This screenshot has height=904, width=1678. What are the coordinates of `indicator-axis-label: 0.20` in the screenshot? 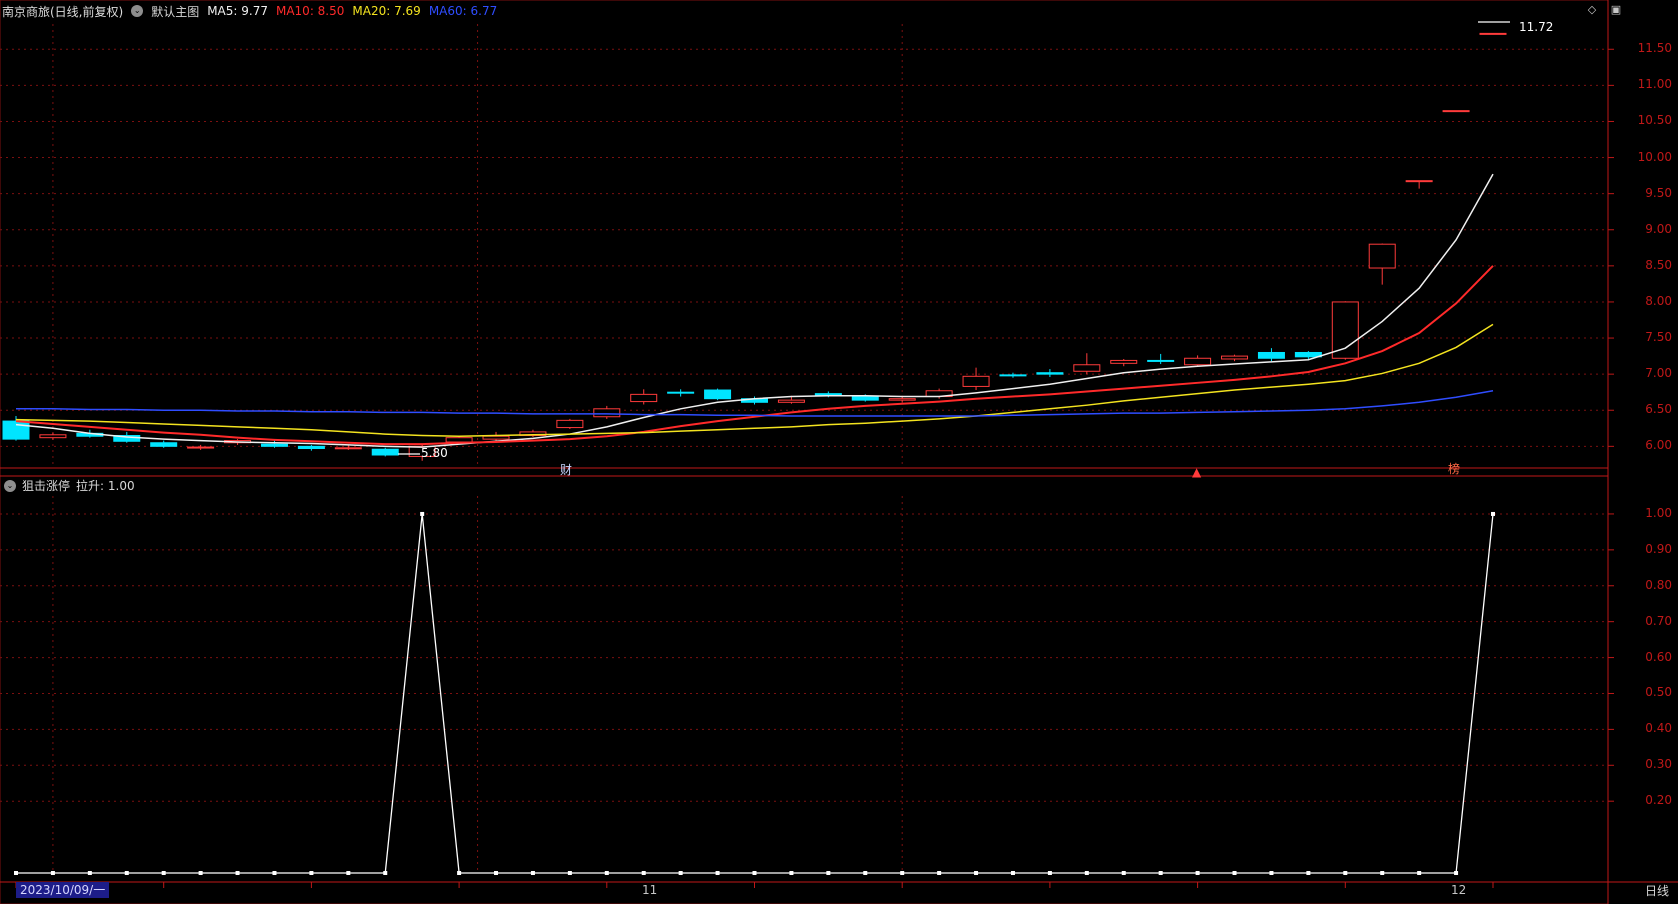 It's located at (1658, 800).